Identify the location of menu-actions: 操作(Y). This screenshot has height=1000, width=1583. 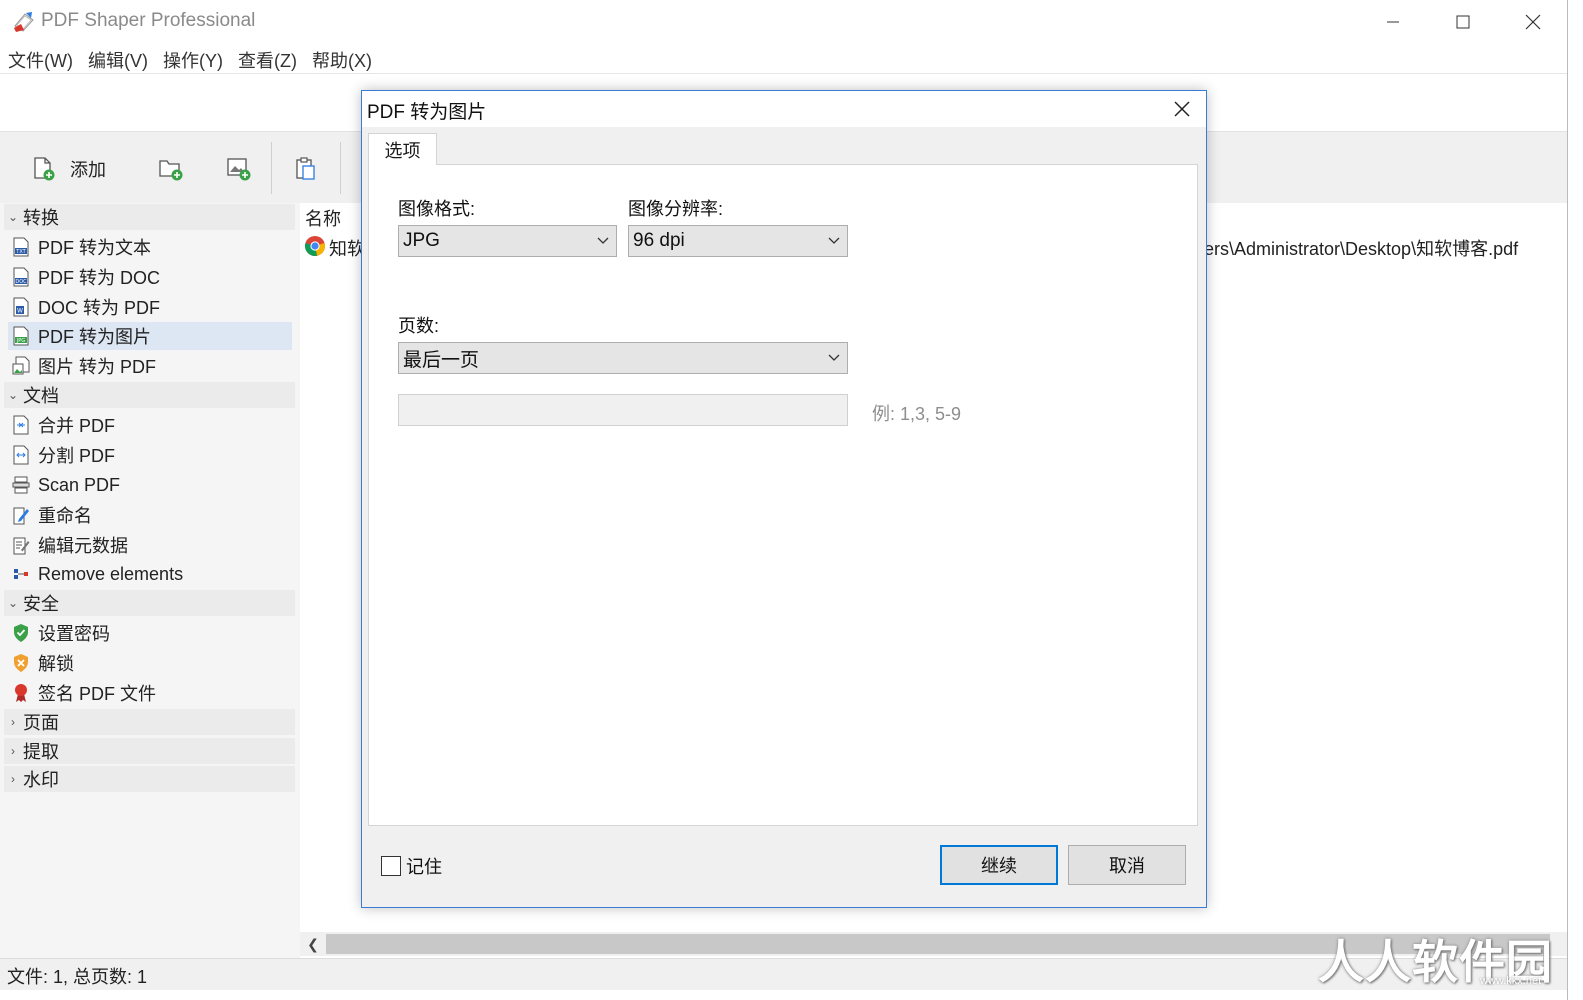
(192, 59).